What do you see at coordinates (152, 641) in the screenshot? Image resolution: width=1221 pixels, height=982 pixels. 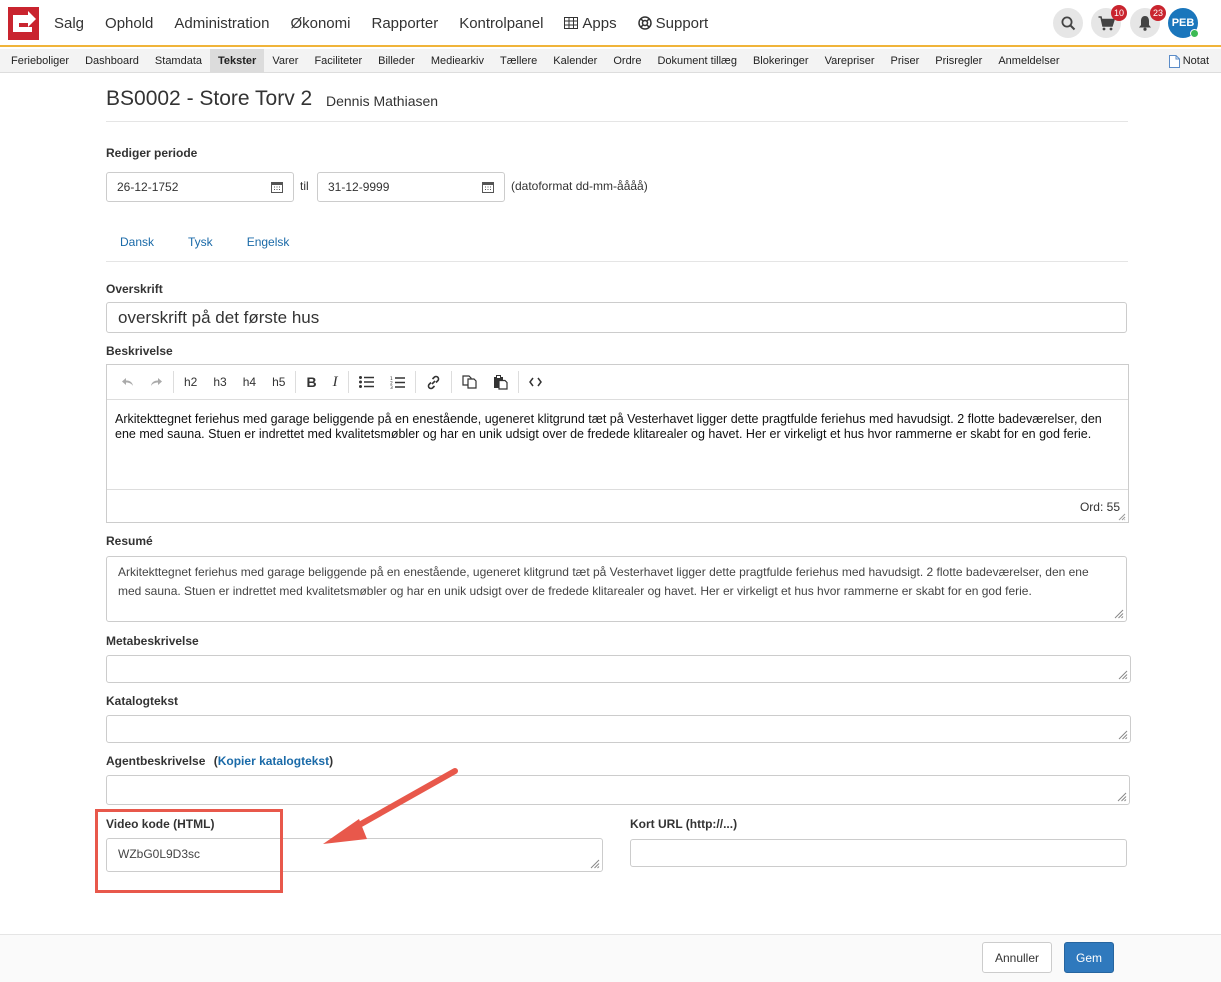 I see `meta-label: Metabeskrivelse` at bounding box center [152, 641].